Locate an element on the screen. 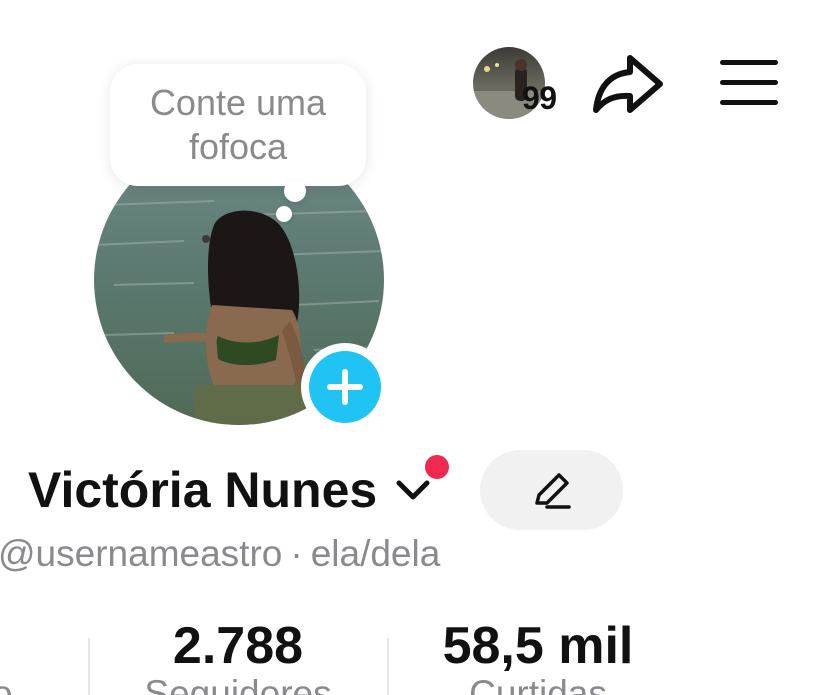 The image size is (827, 695). chevron-down-icon is located at coordinates (413, 490).